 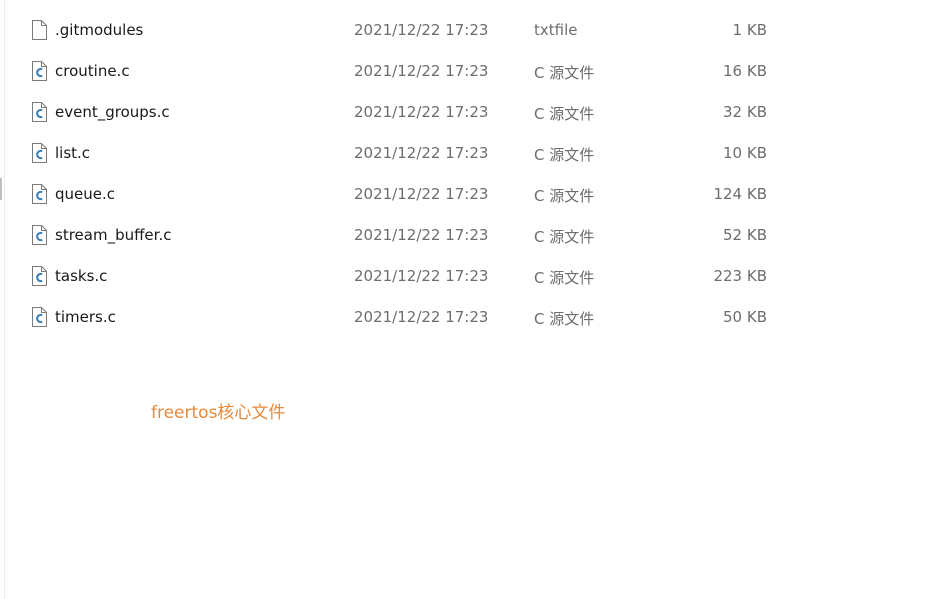 I want to click on file-row: croutine.c 2021/12/22 17:23 C 源文件 16 KB, so click(x=463, y=71).